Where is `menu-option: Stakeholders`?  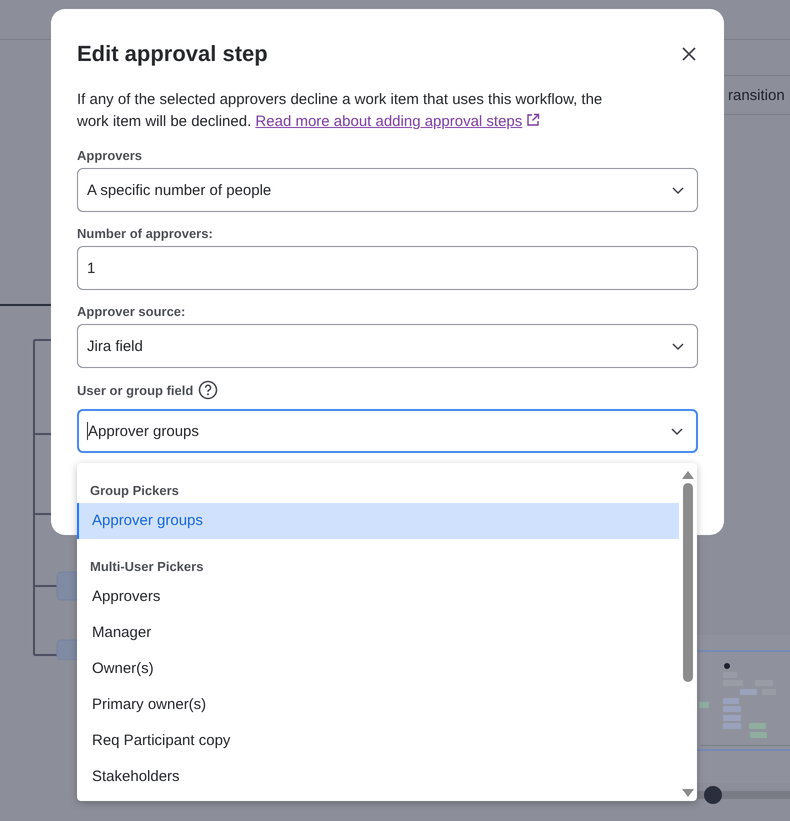
menu-option: Stakeholders is located at coordinates (378, 777).